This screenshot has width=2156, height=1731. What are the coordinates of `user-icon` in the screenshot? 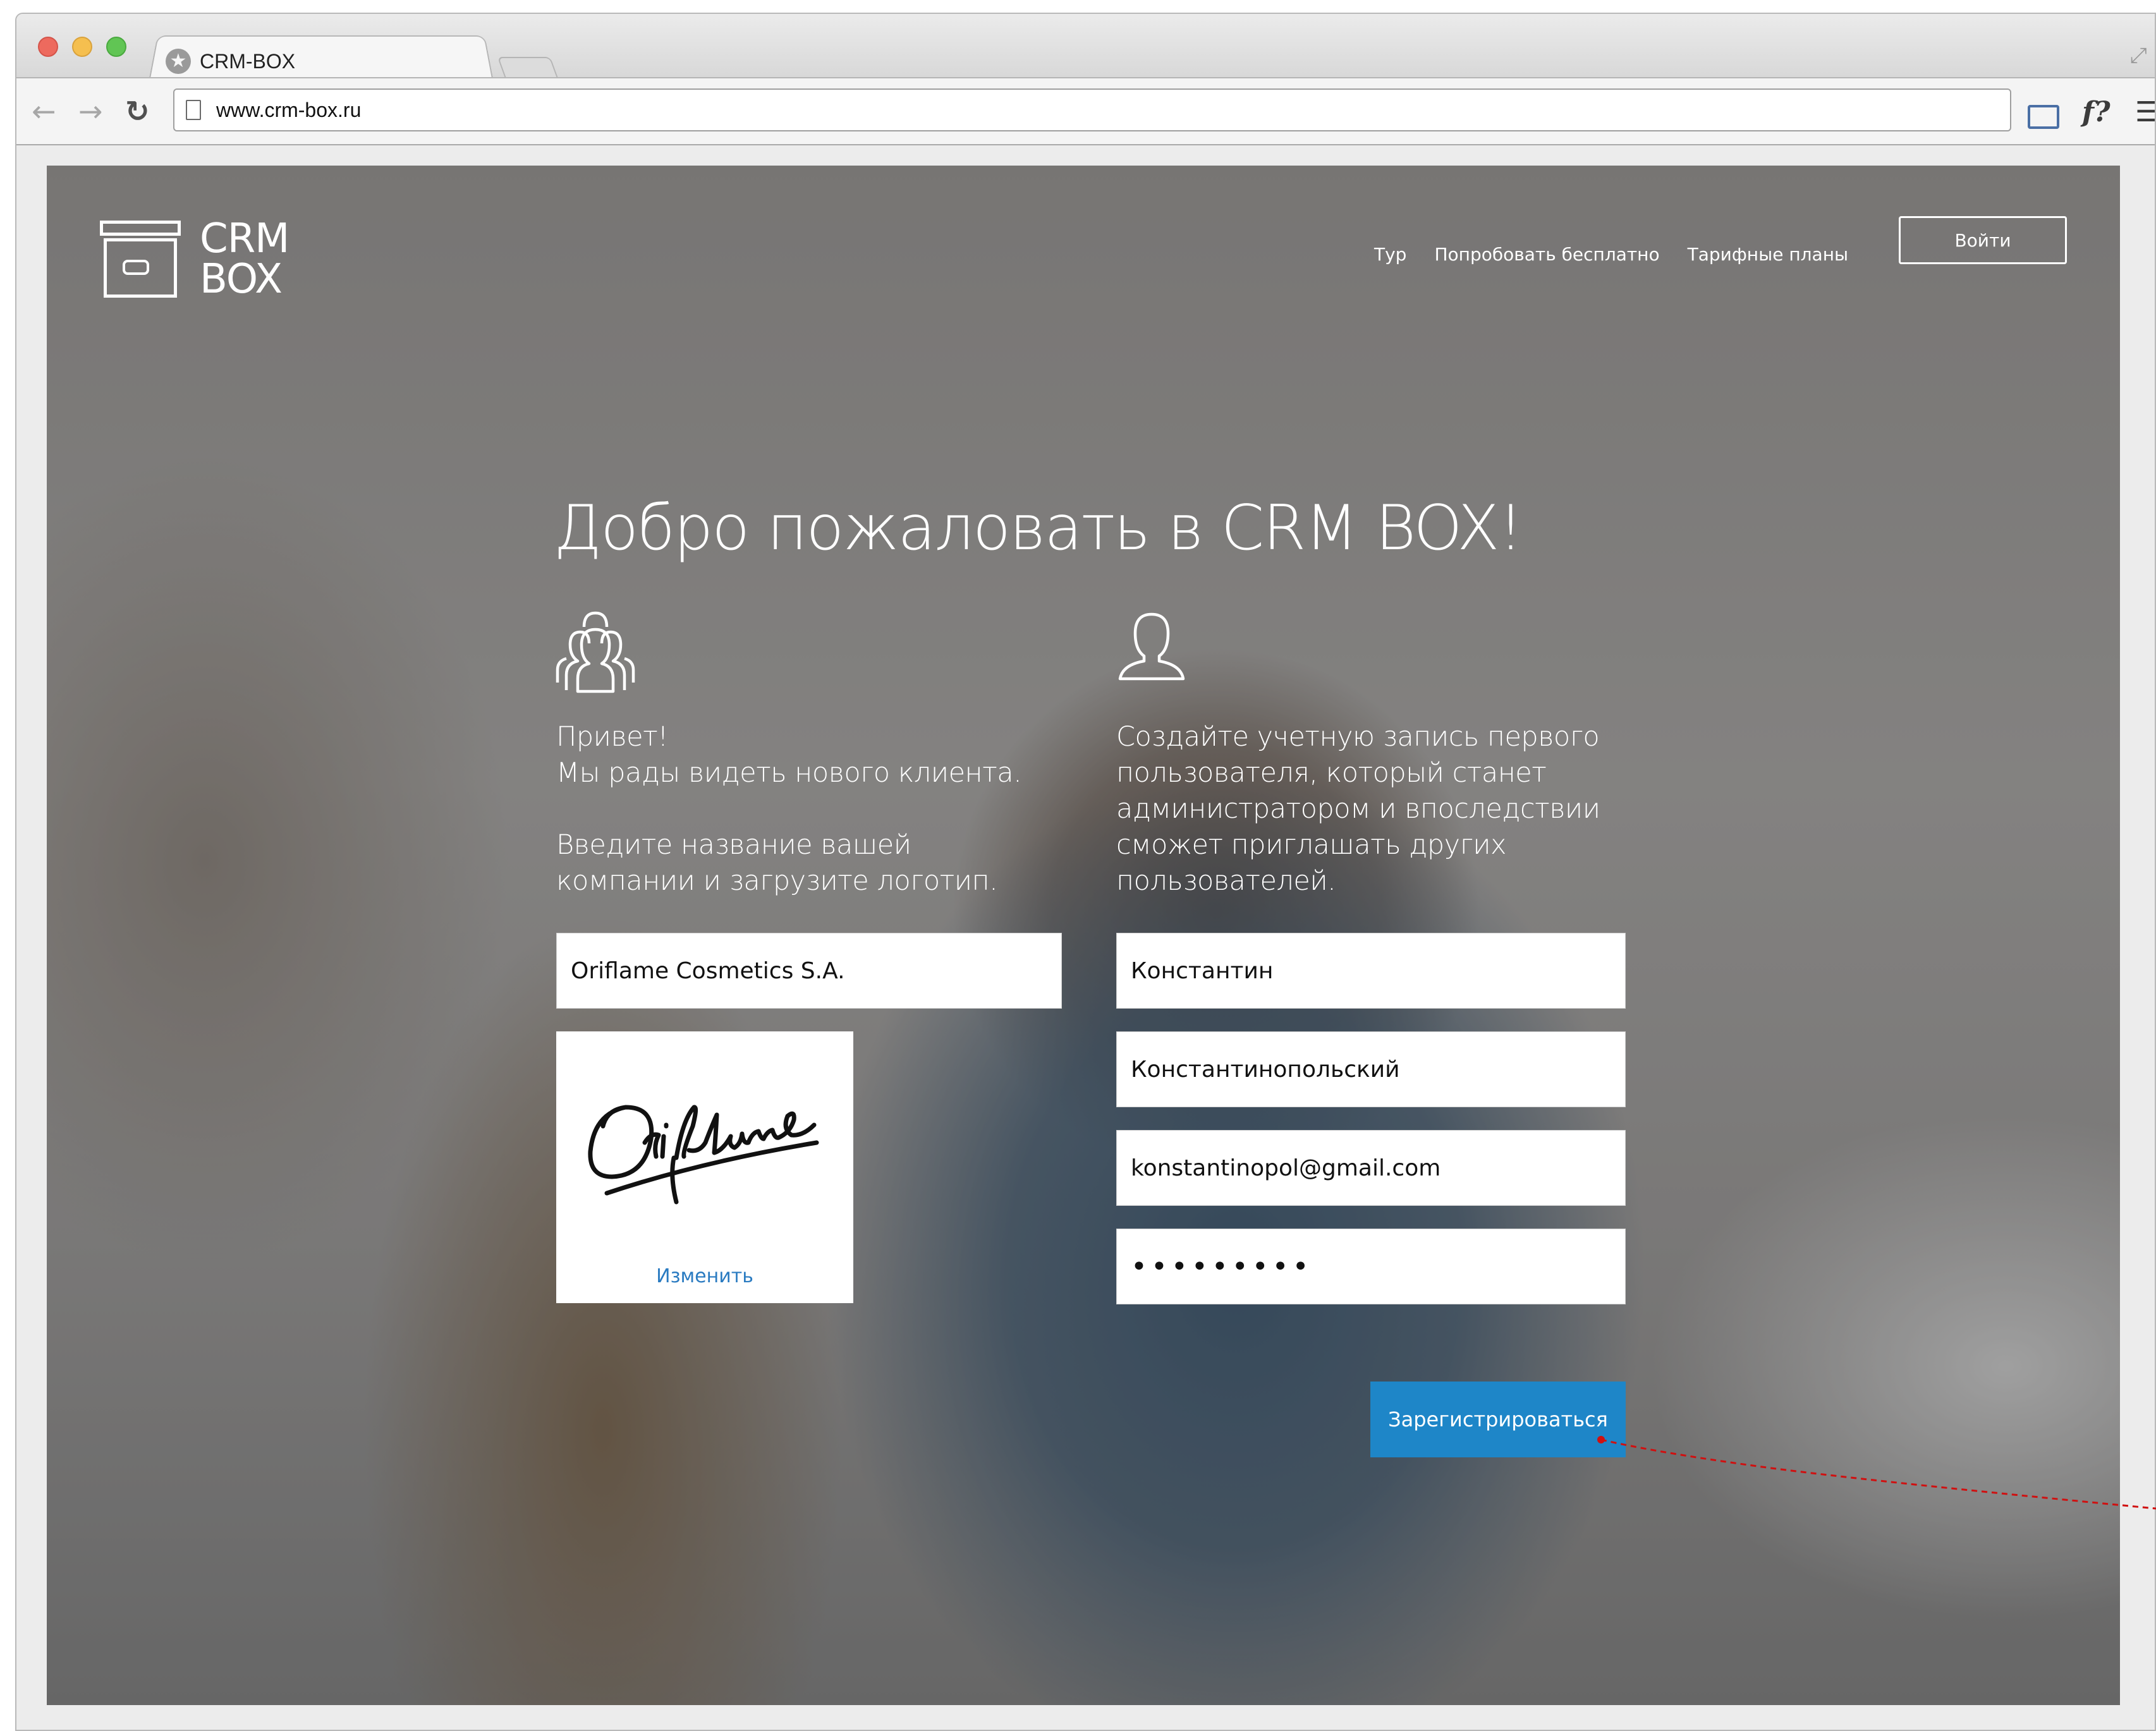 It's located at (1151, 646).